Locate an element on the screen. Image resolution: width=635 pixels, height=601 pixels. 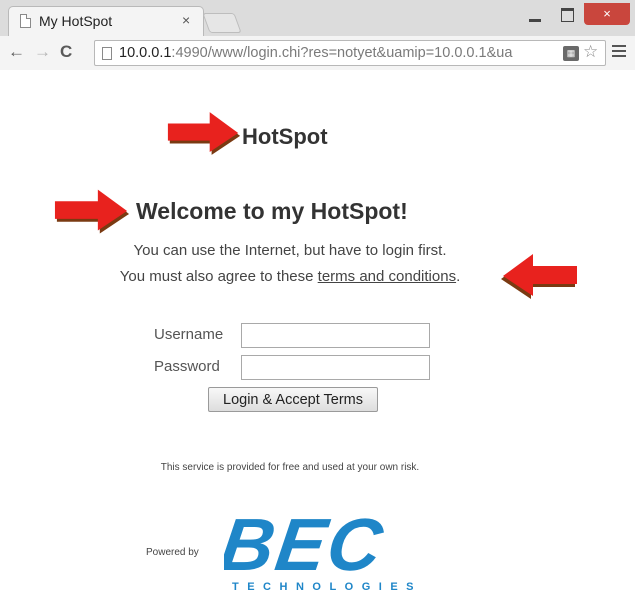
username-label: Username is located at coordinates (189, 334).